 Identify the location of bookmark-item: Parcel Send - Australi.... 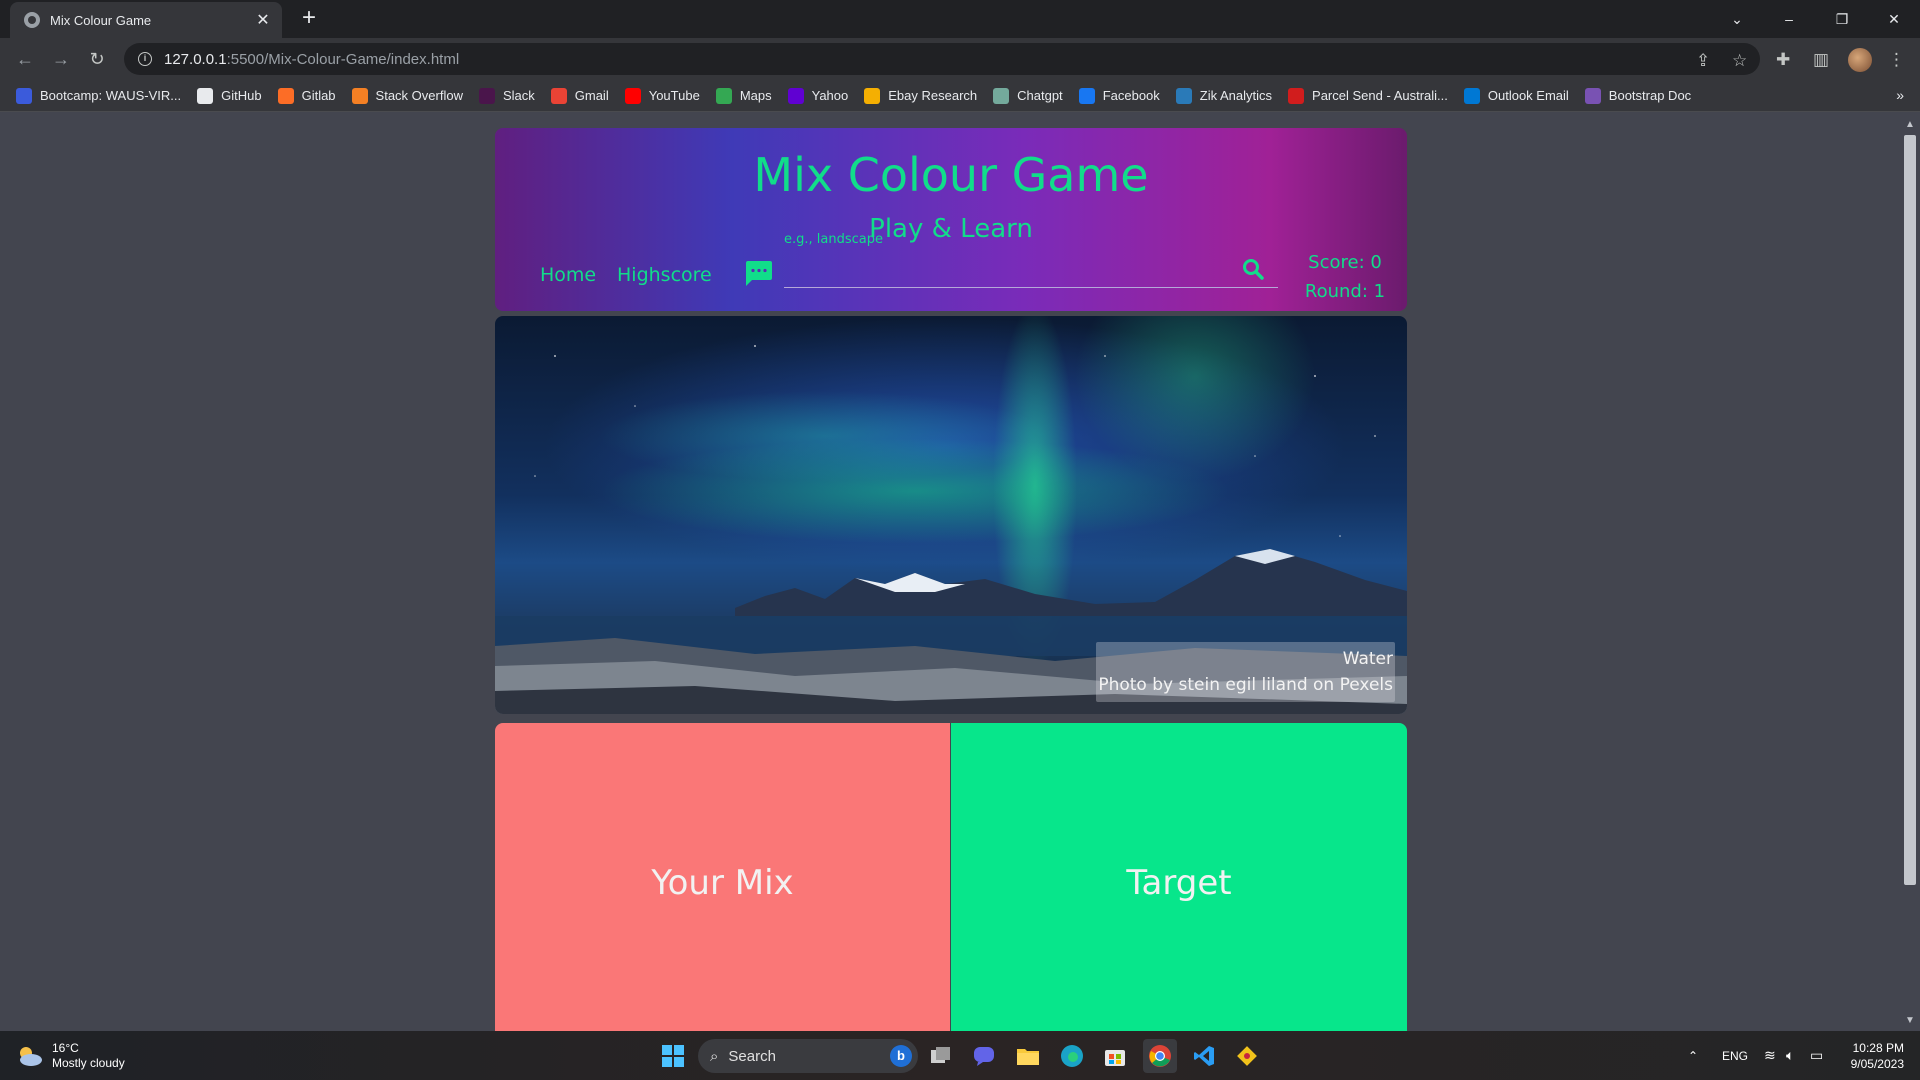
(1368, 95).